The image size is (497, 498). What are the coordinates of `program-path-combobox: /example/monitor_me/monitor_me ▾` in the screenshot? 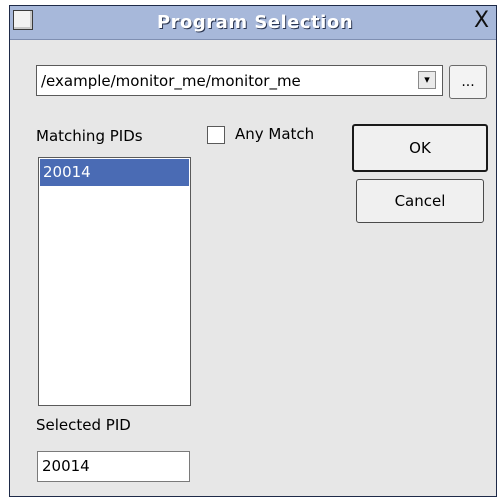 It's located at (239, 80).